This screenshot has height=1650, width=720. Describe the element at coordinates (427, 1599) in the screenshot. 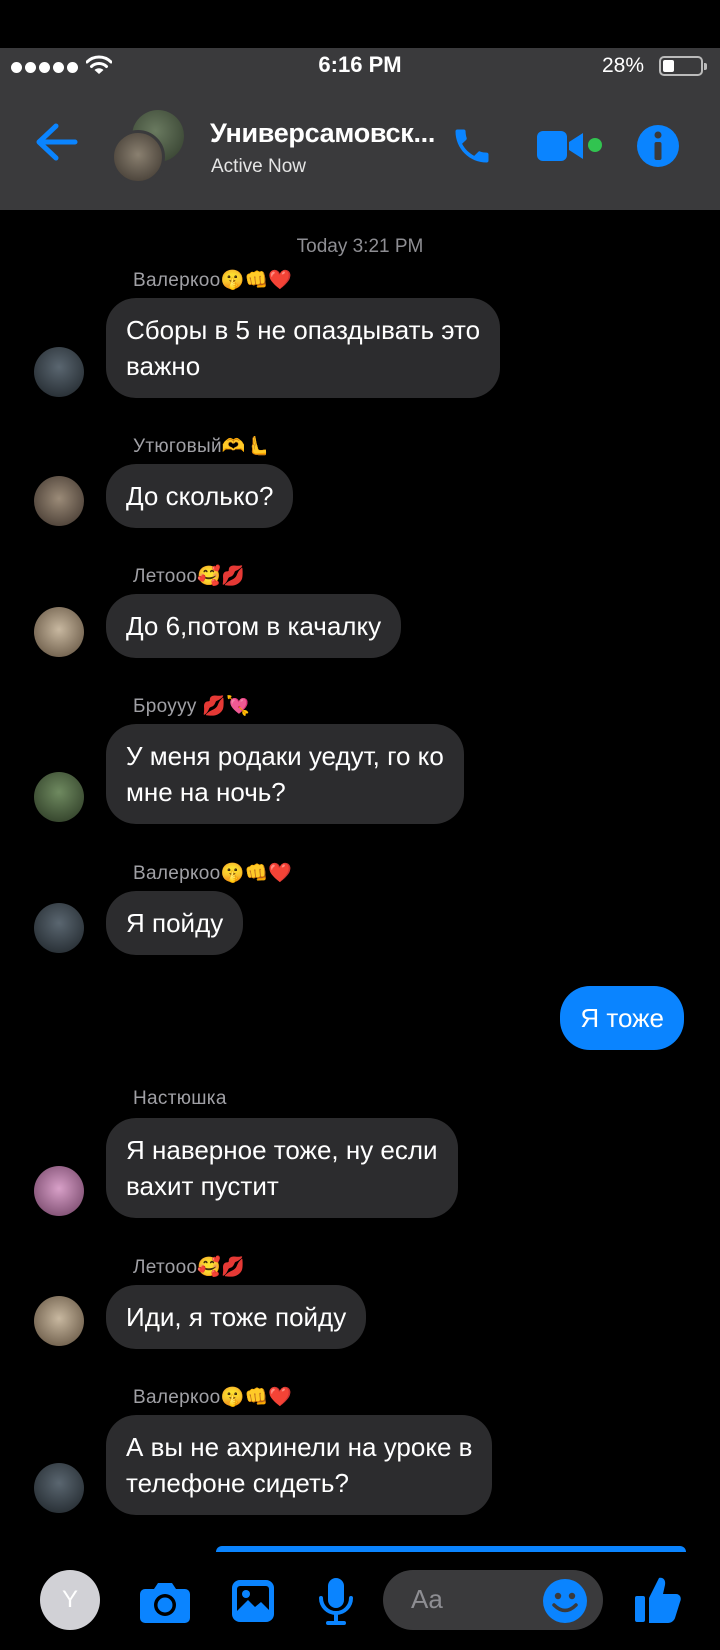

I see `input-placeholder: Aa` at that location.